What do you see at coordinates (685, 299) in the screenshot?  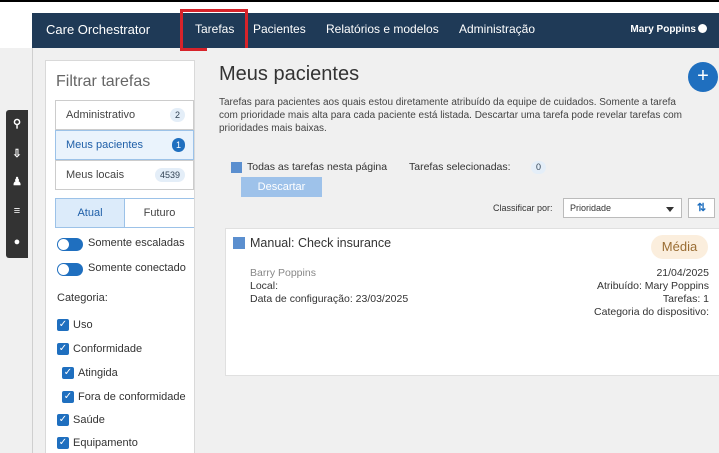 I see `task-count: Tarefas: 1` at bounding box center [685, 299].